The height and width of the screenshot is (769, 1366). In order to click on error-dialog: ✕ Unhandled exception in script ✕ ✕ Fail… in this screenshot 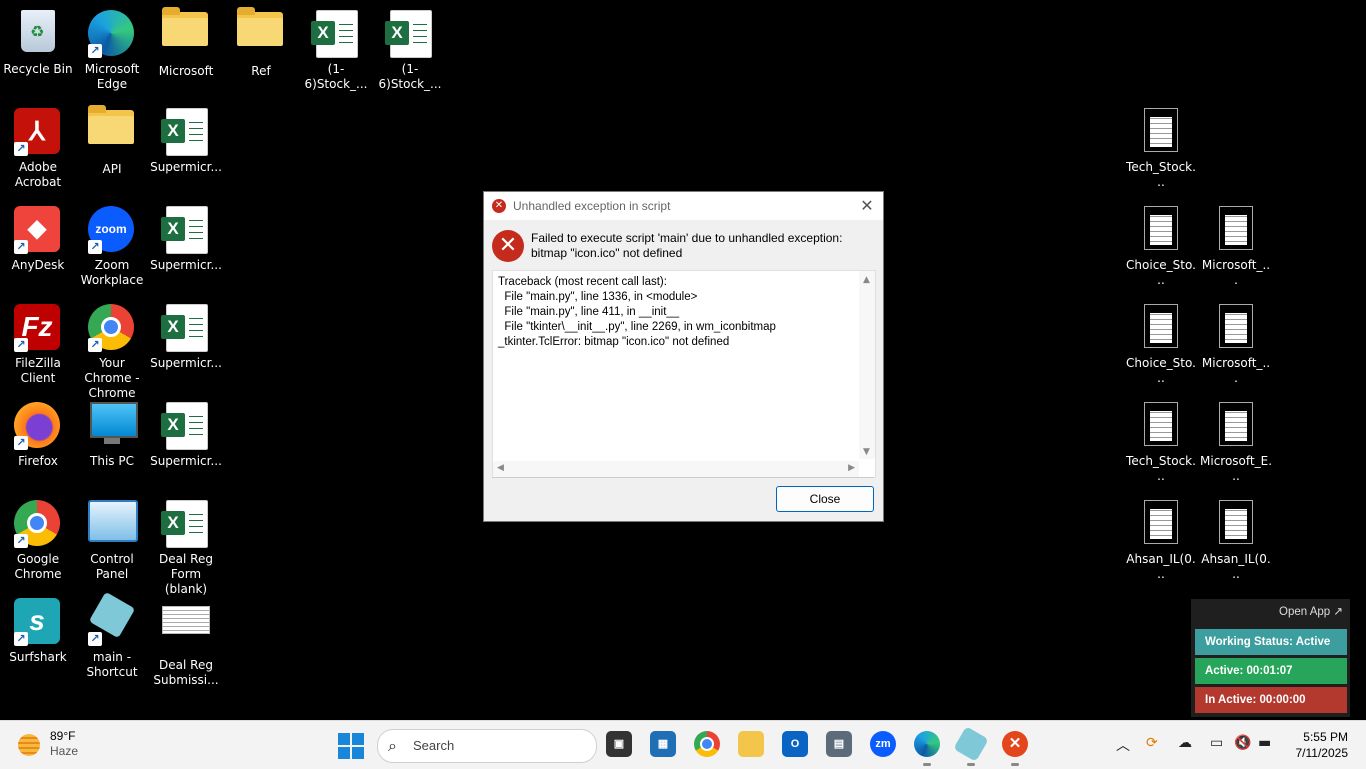, I will do `click(683, 356)`.